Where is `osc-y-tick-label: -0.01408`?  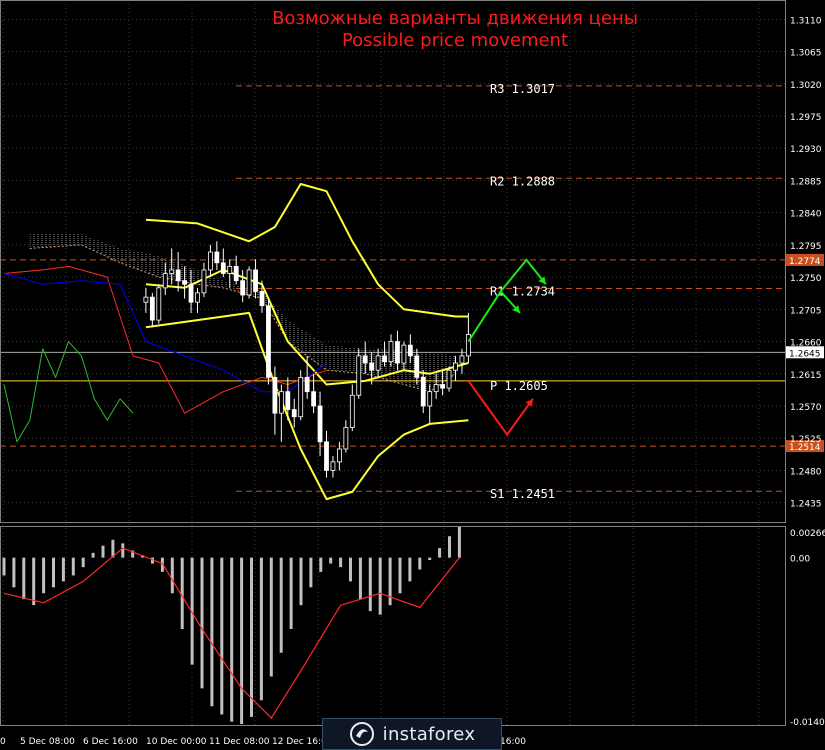 osc-y-tick-label: -0.01408 is located at coordinates (807, 723).